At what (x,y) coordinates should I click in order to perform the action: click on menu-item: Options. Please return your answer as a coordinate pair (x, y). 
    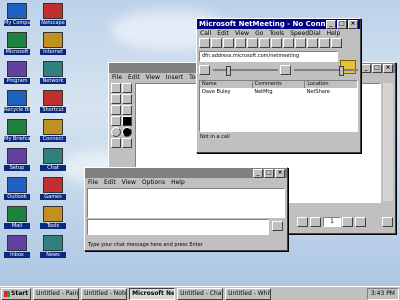
    Looking at the image, I should click on (153, 182).